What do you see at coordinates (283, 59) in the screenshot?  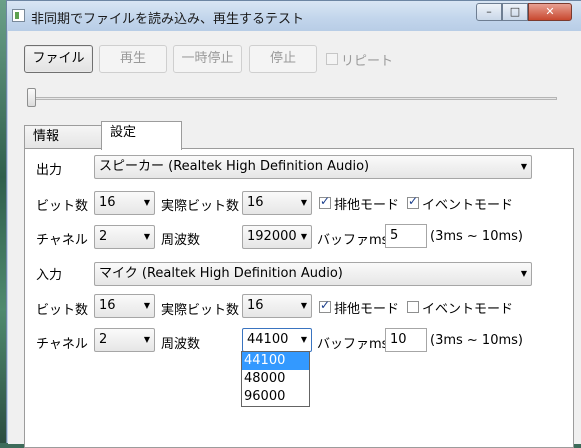 I see `stop-button: 停止` at bounding box center [283, 59].